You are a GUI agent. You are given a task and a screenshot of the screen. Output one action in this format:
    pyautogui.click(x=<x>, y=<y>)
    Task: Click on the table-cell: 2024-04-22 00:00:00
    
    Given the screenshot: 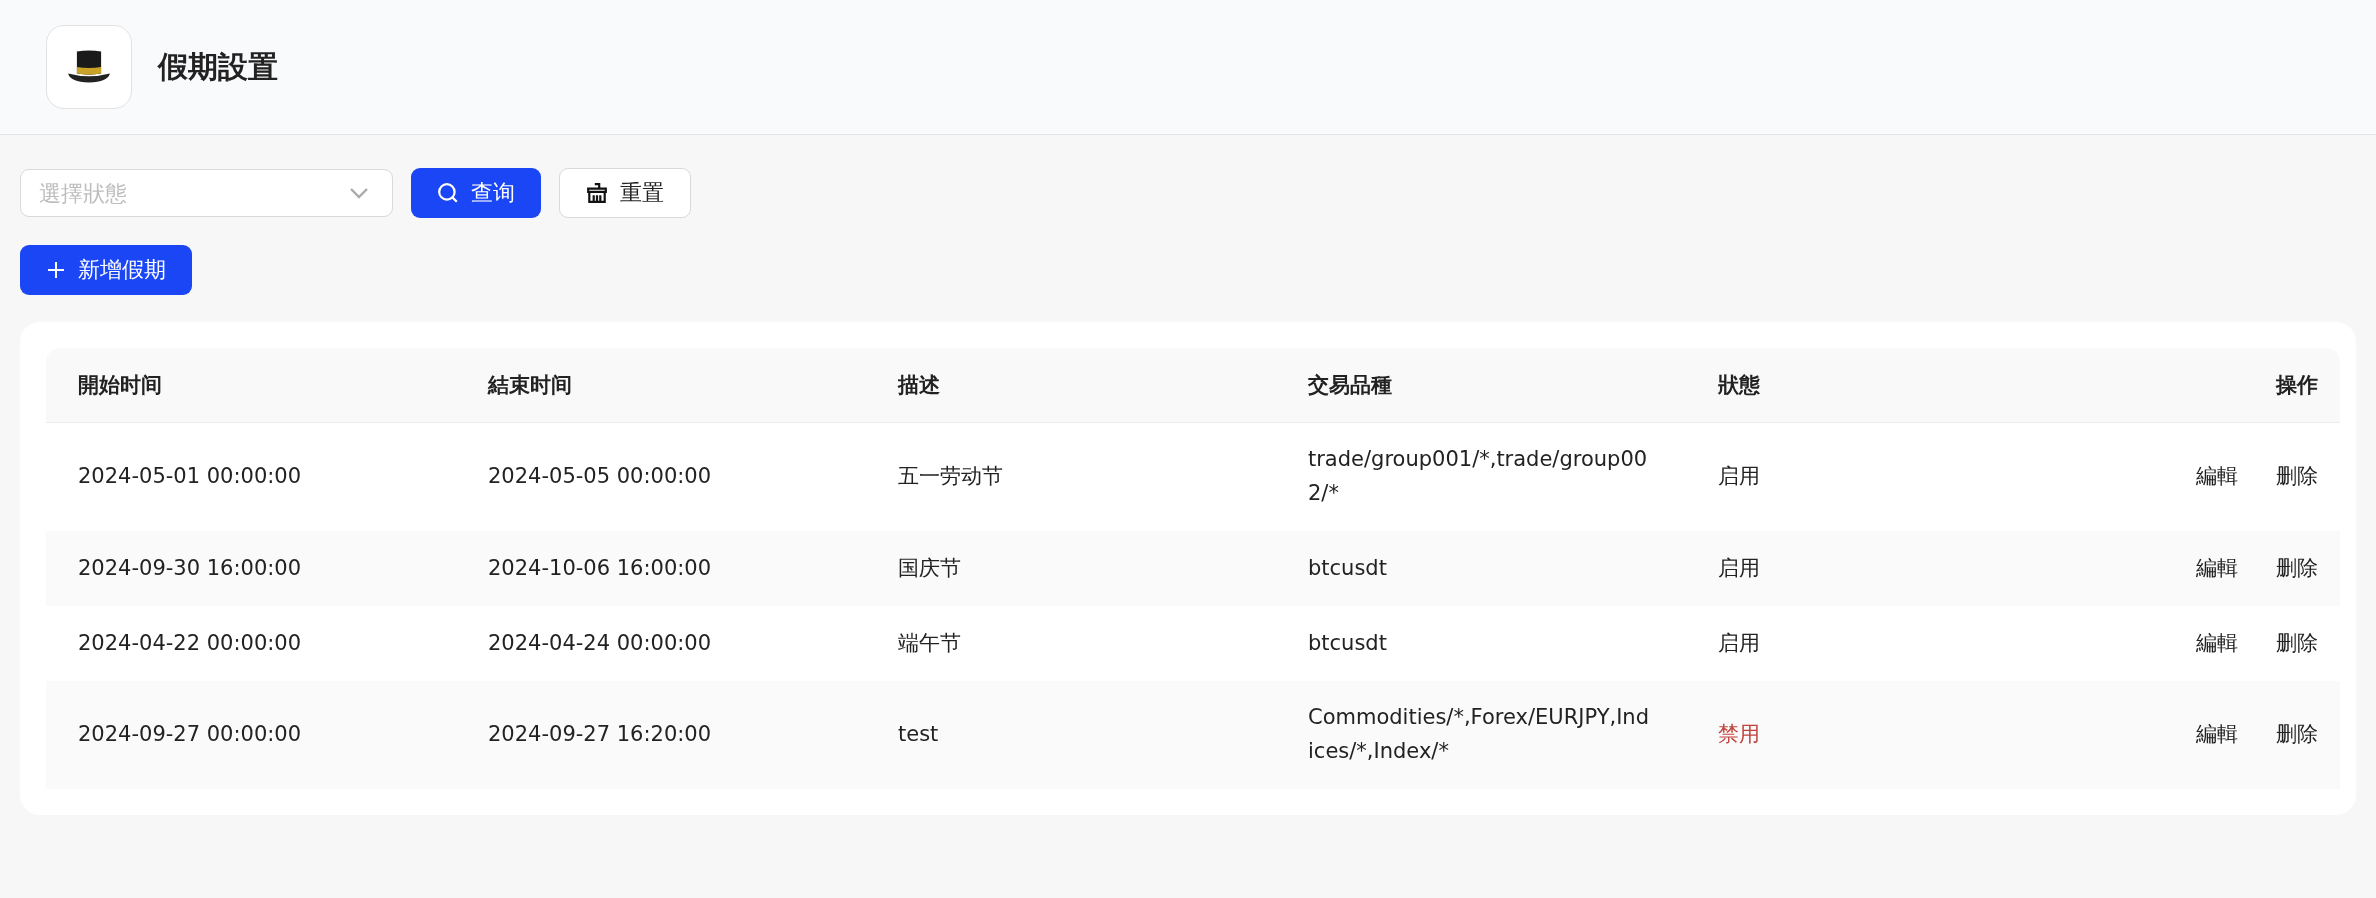 What is the action you would take?
    pyautogui.click(x=251, y=643)
    